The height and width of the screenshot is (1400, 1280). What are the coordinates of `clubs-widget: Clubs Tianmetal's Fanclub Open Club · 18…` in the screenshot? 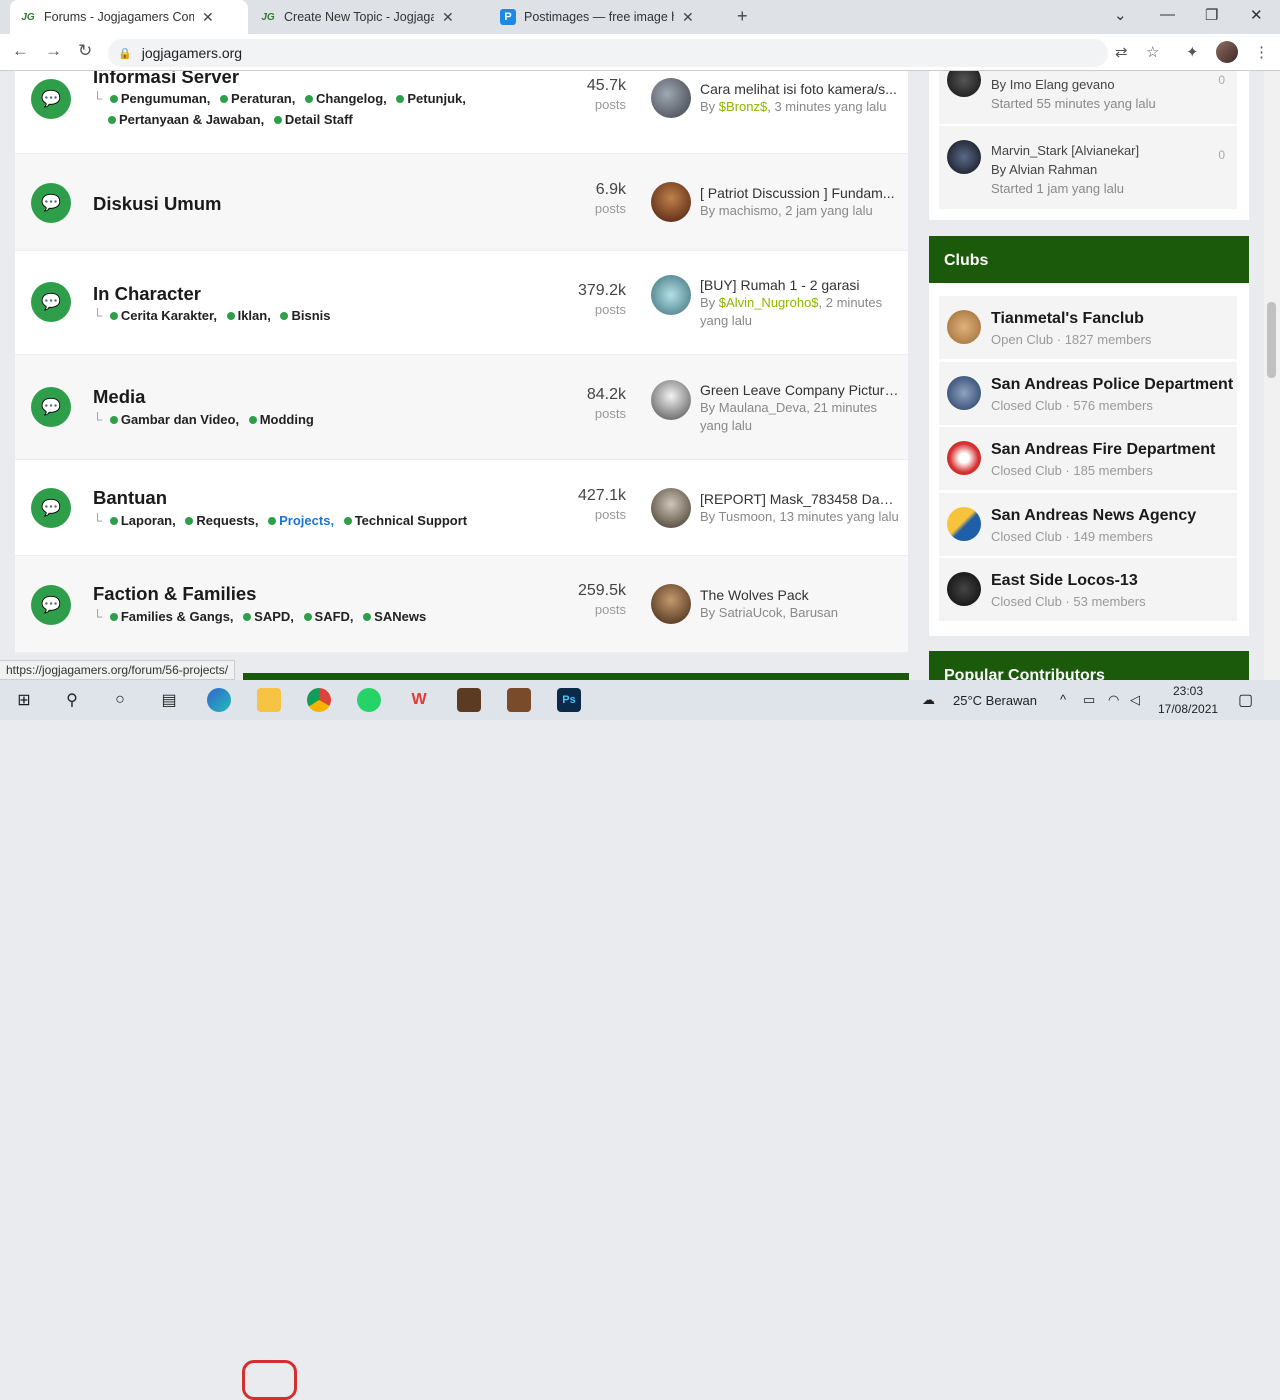 It's located at (1089, 436).